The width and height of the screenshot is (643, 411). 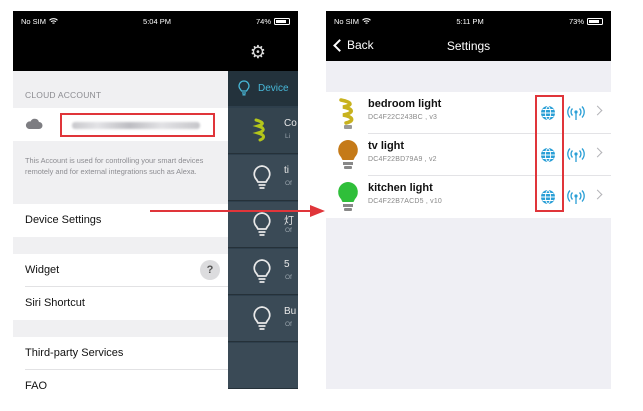 I want to click on widget-label: Widget, so click(x=42, y=270).